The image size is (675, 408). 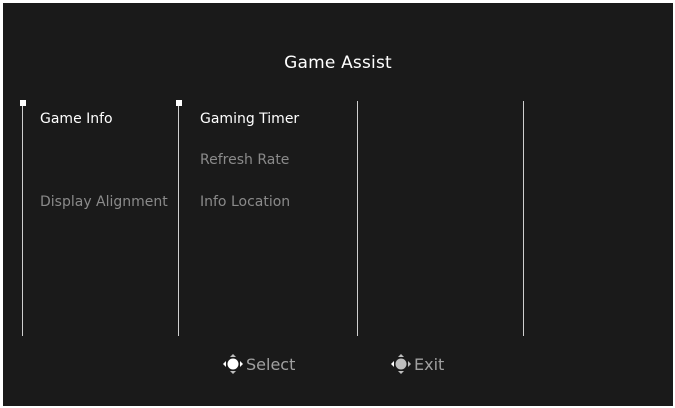 I want to click on exit-hint: Exit, so click(x=417, y=364).